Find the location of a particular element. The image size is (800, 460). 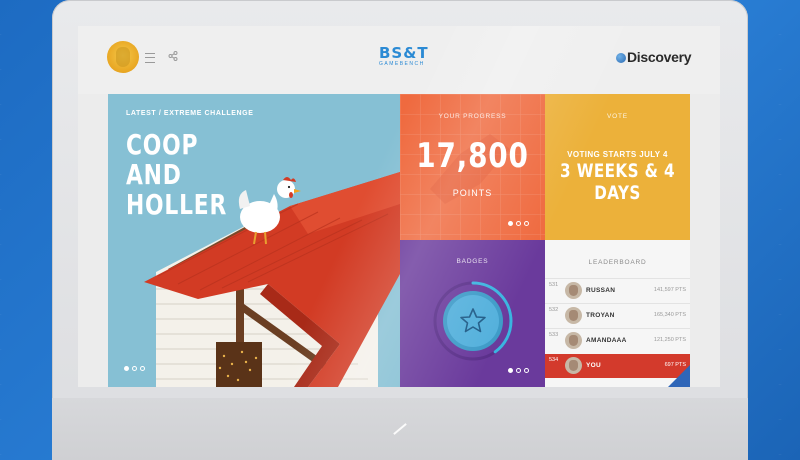

leaderboard-rank: 532 is located at coordinates (554, 310).